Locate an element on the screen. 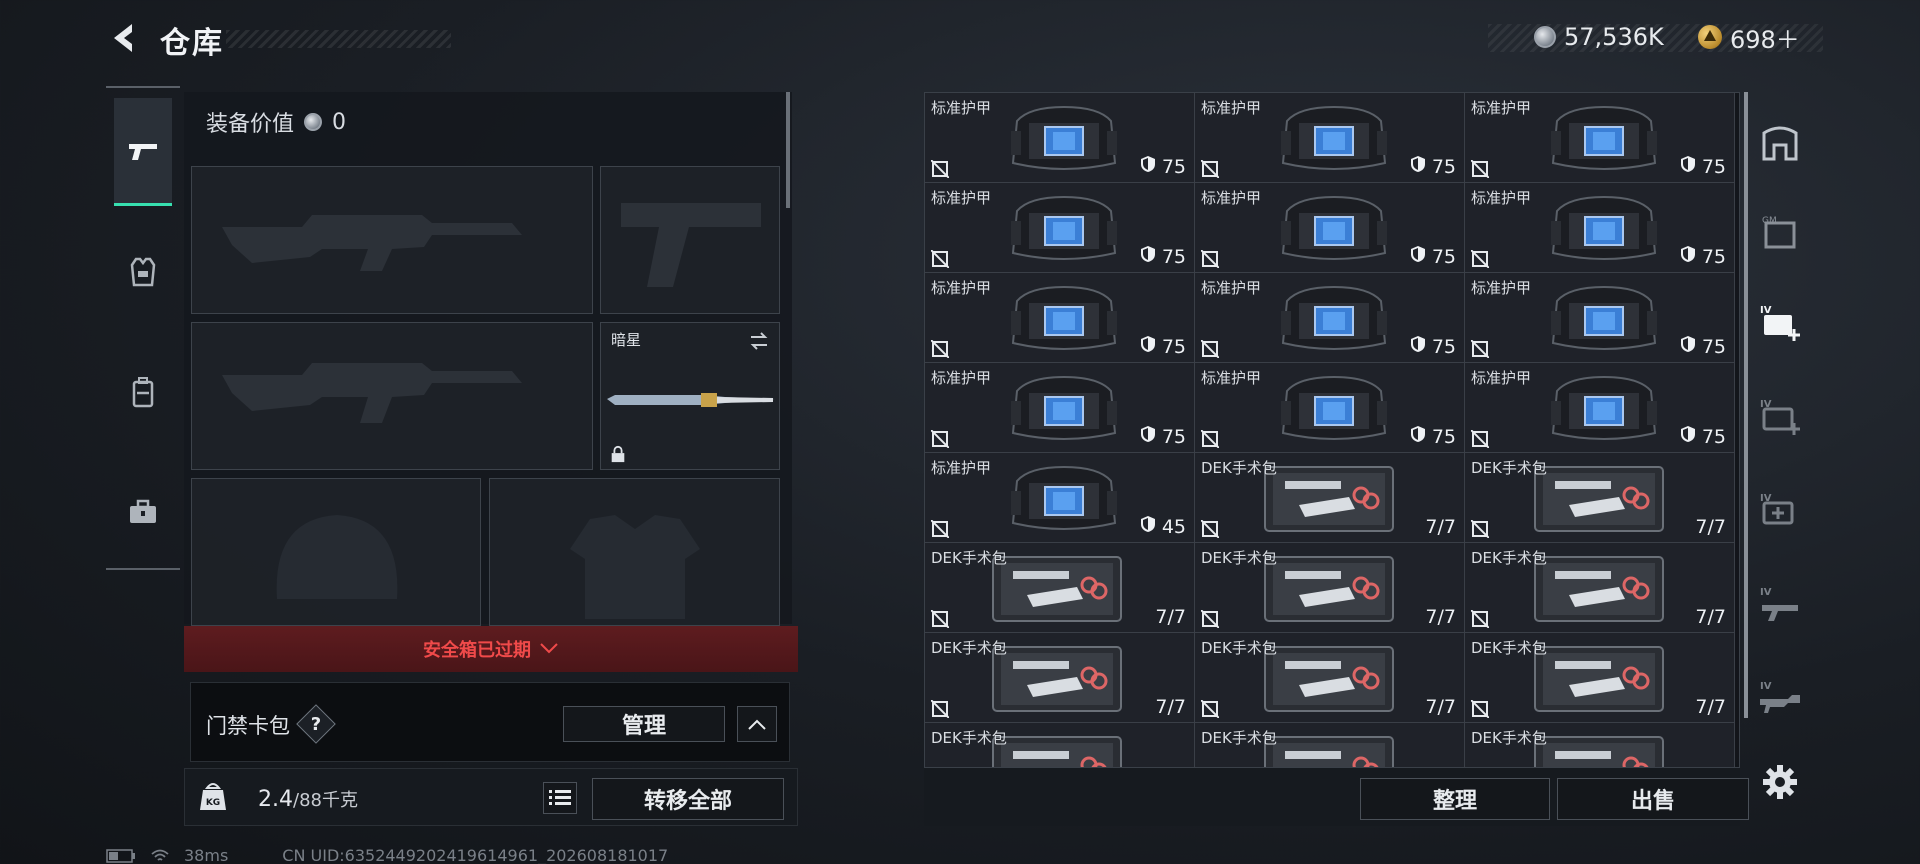 This screenshot has height=864, width=1920. sort-button: 整理 is located at coordinates (1455, 799).